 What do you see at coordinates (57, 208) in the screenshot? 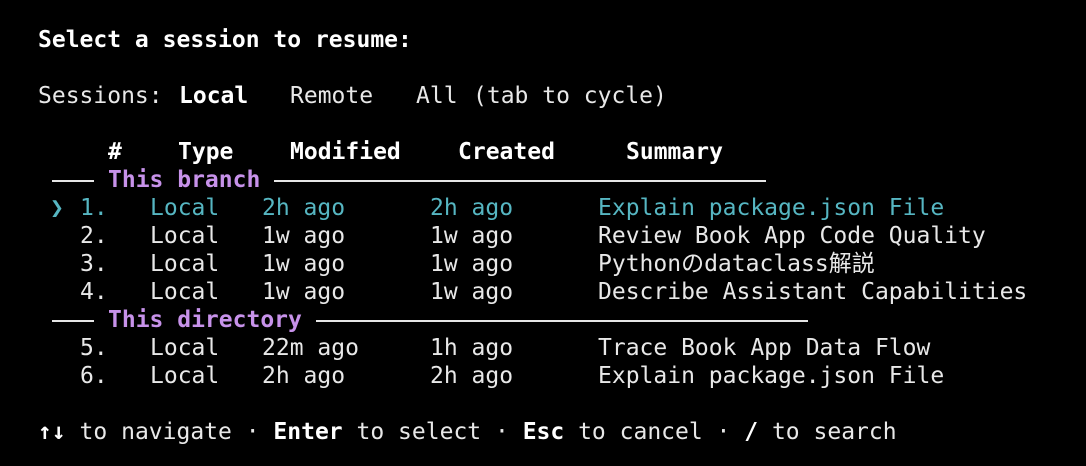
I see `selection-cursor-icon: ❯` at bounding box center [57, 208].